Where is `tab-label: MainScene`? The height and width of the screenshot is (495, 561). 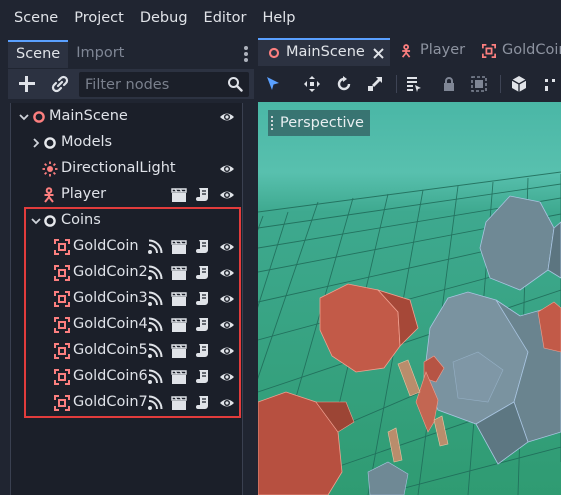 tab-label: MainScene is located at coordinates (325, 52).